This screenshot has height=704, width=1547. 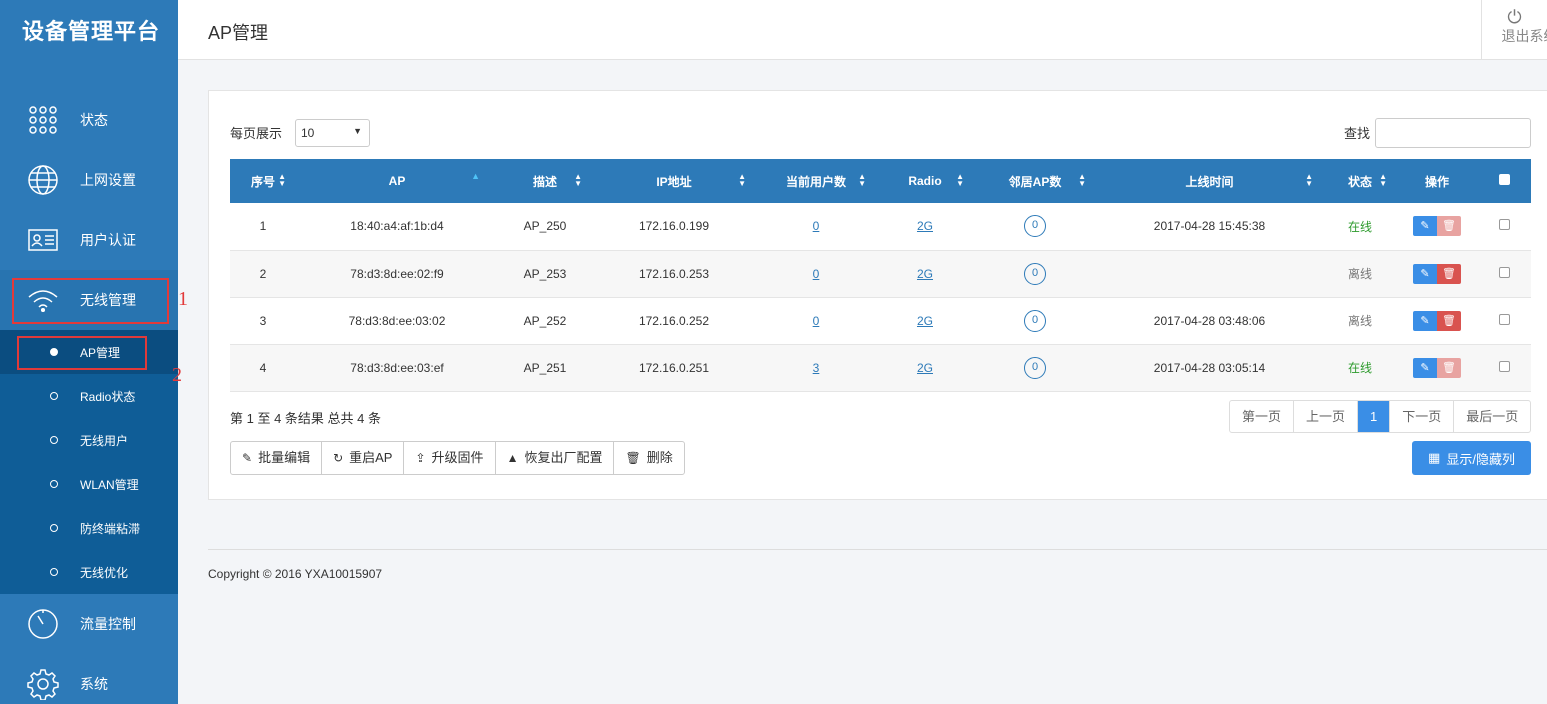 I want to click on sidebar-subitem-label: 防终端粘滞, so click(x=110, y=528).